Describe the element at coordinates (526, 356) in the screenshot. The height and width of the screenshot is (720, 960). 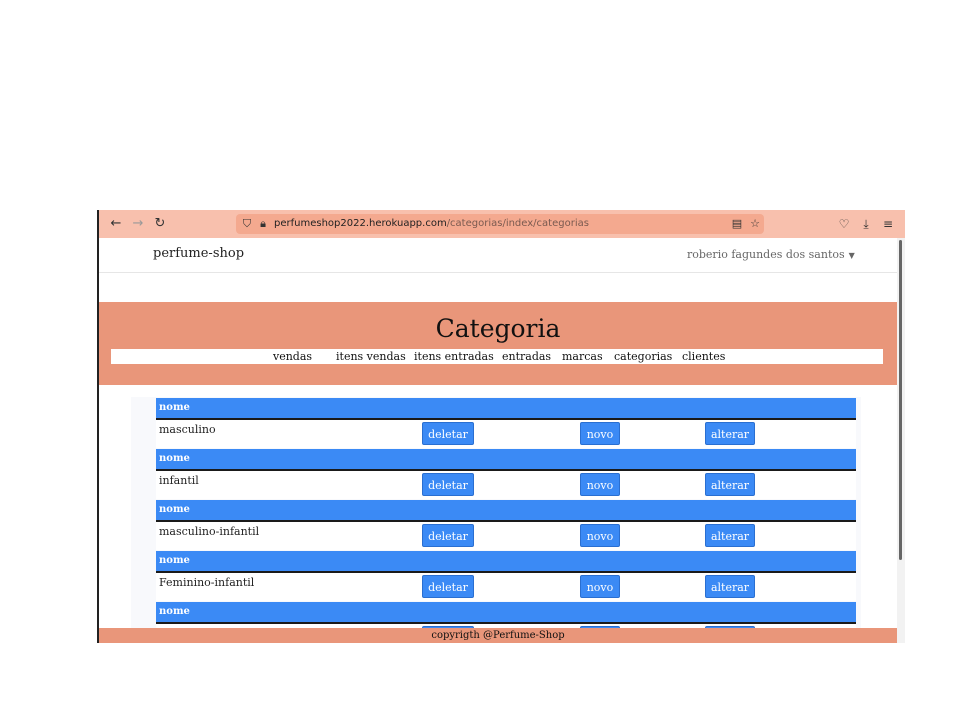
I see `menu-item-entradas: entradas` at that location.